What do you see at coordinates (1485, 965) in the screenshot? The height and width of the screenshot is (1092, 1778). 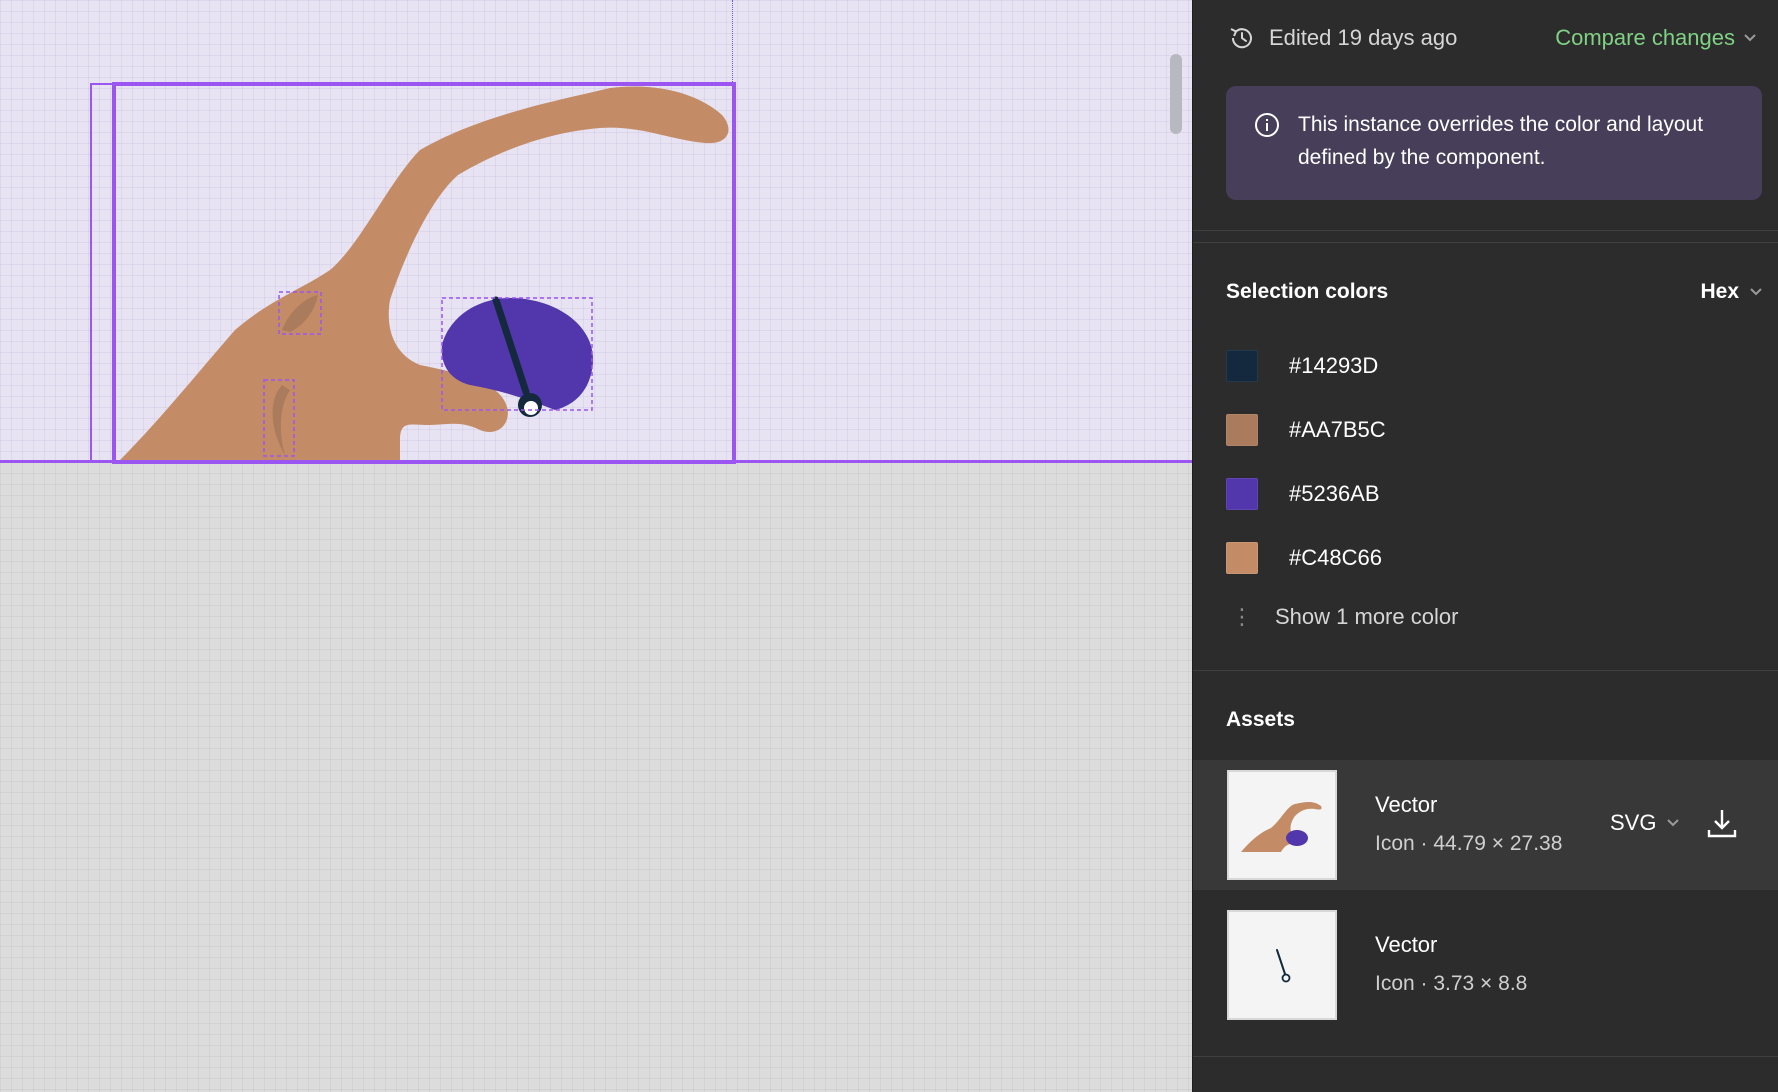 I see `asset-row: Vector Icon · 3.73 × 8.8` at bounding box center [1485, 965].